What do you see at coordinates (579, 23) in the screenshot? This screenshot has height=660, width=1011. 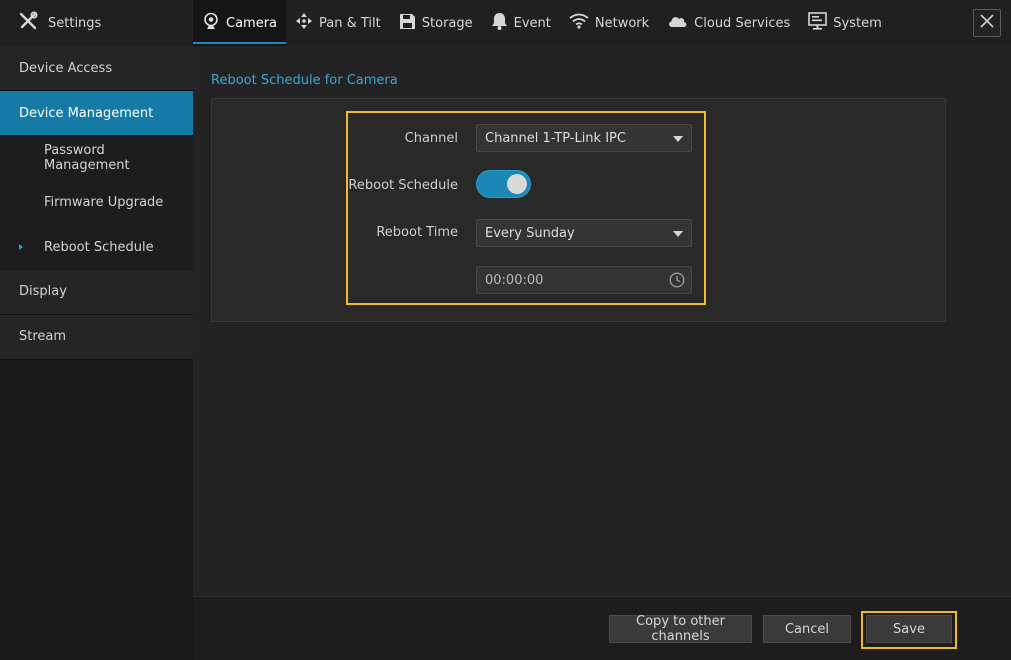 I see `wifi-icon` at bounding box center [579, 23].